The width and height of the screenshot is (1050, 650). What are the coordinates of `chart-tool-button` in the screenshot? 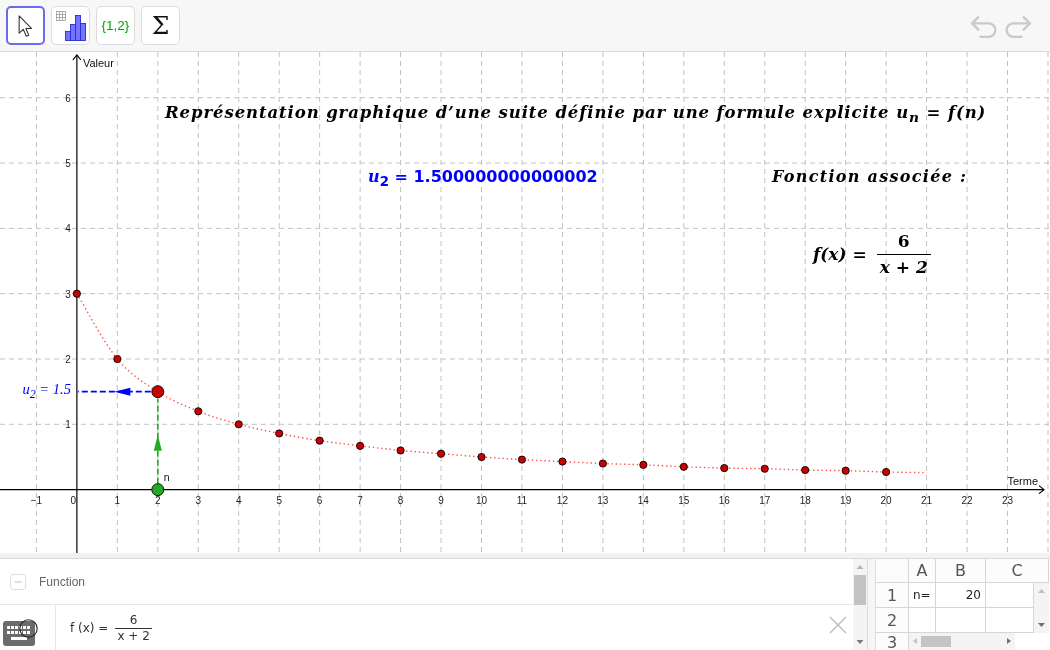 It's located at (70, 25).